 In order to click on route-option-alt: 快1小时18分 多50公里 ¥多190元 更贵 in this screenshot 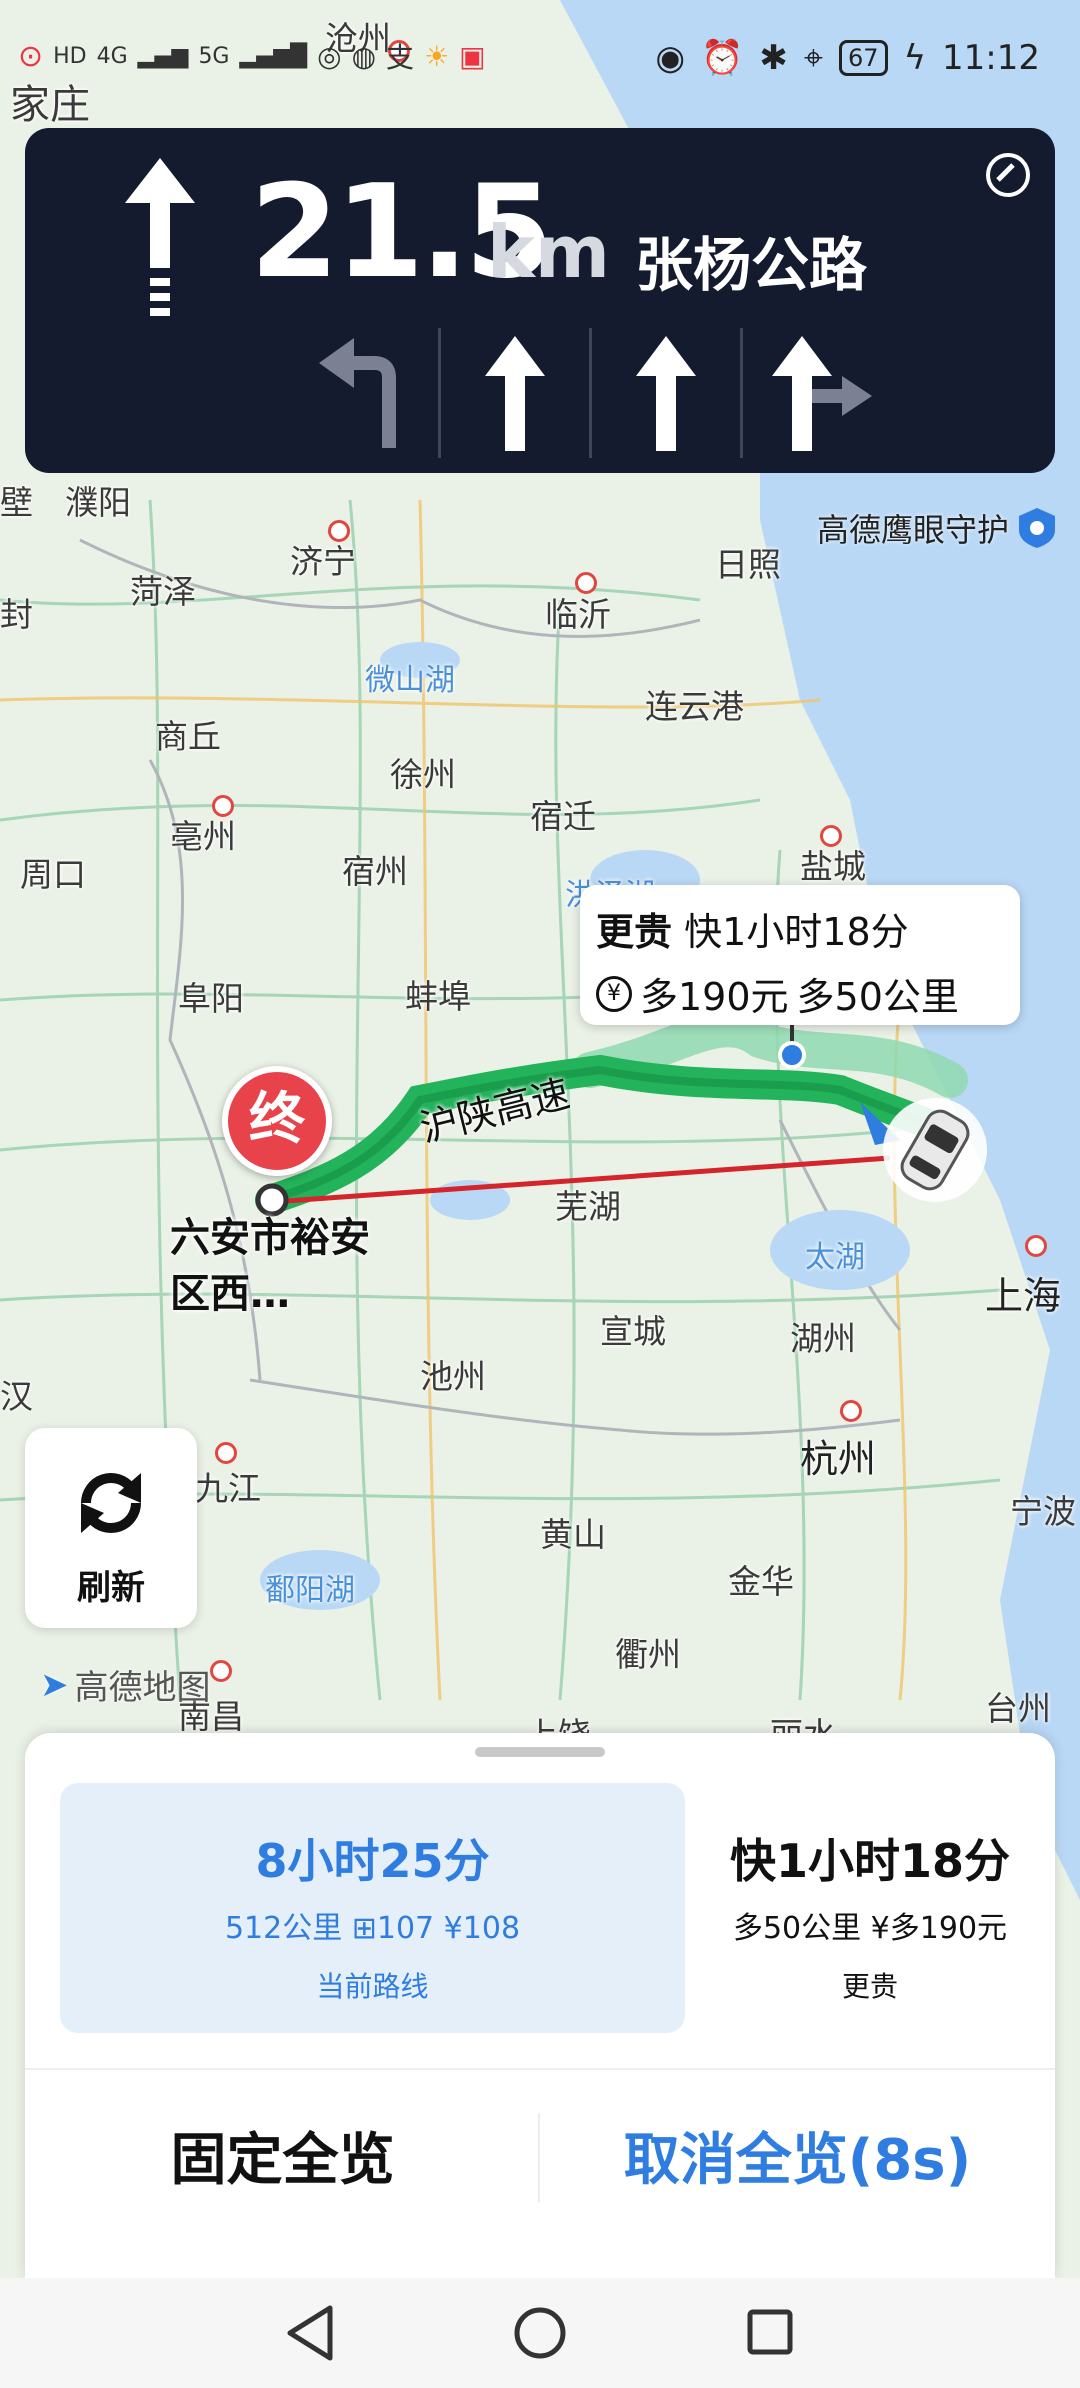, I will do `click(870, 1908)`.